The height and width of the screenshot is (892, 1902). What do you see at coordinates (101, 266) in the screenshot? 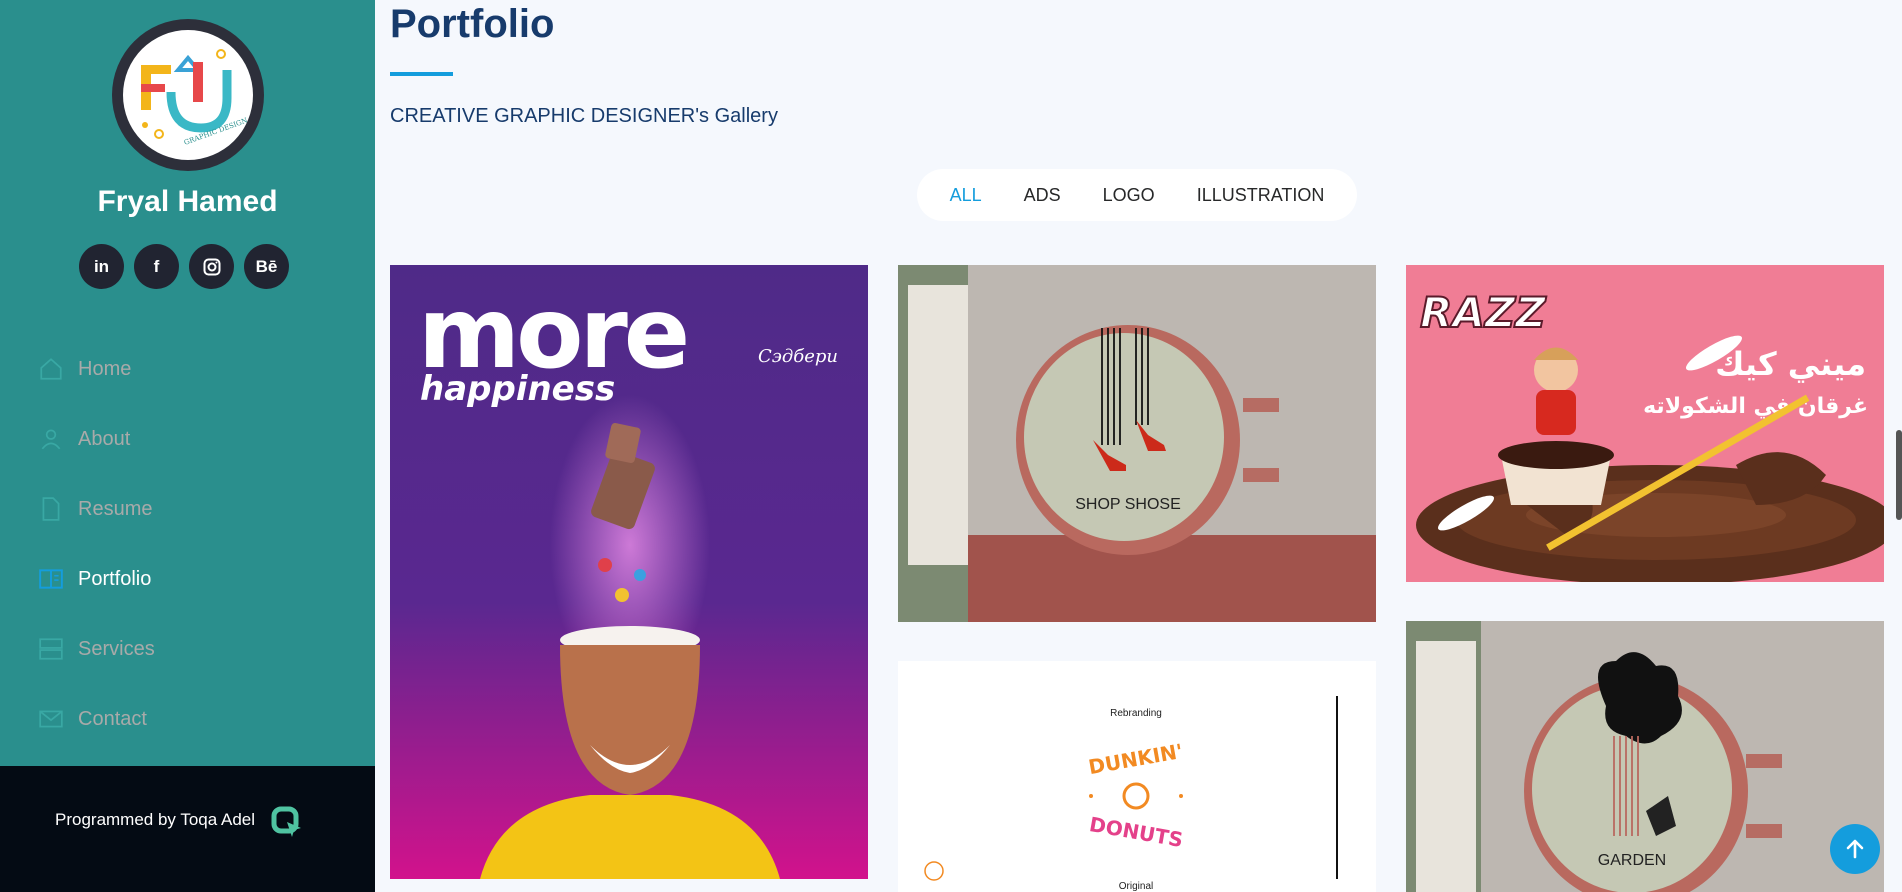
I see `linkedin-icon: in` at bounding box center [101, 266].